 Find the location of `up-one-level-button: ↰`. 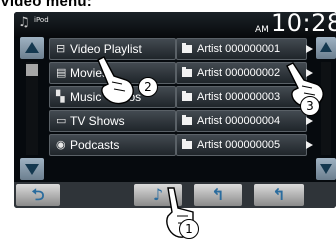

up-one-level-button: ↰ is located at coordinates (218, 195).